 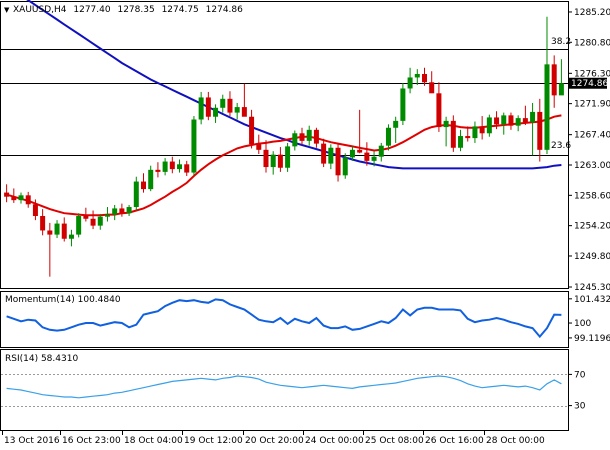 What do you see at coordinates (135, 10) in the screenshot?
I see `ohlc-high: 1278.35` at bounding box center [135, 10].